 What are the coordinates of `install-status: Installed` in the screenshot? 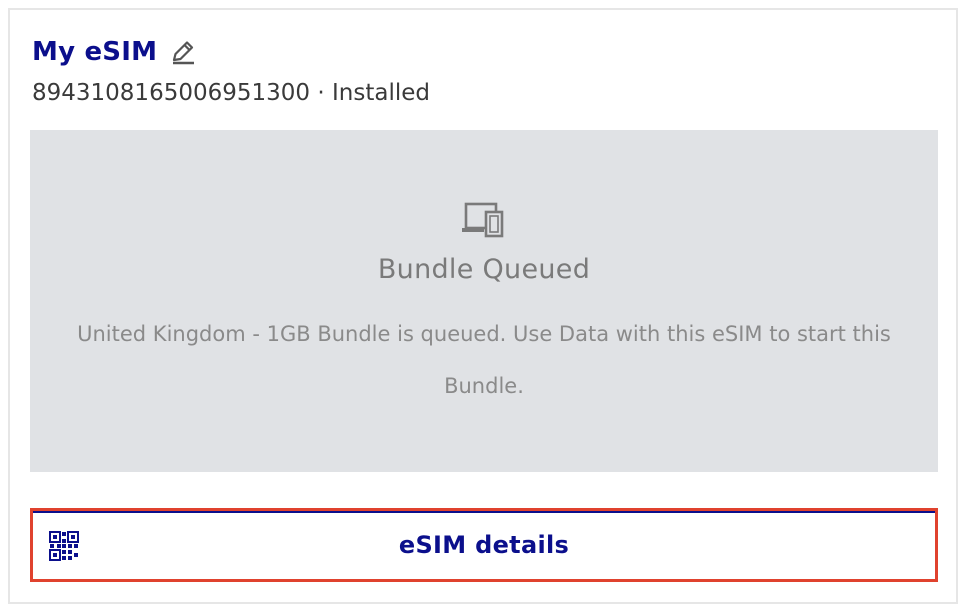 It's located at (380, 93).